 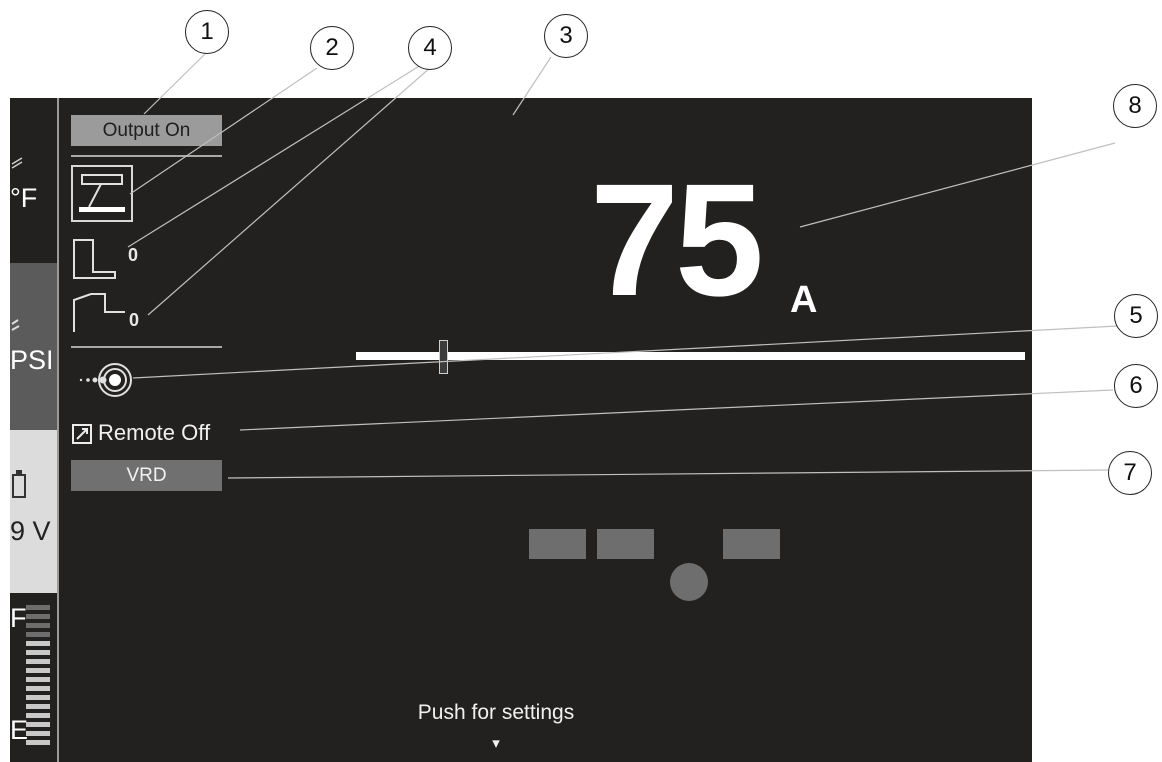 What do you see at coordinates (1136, 316) in the screenshot?
I see `callout-5: 5` at bounding box center [1136, 316].